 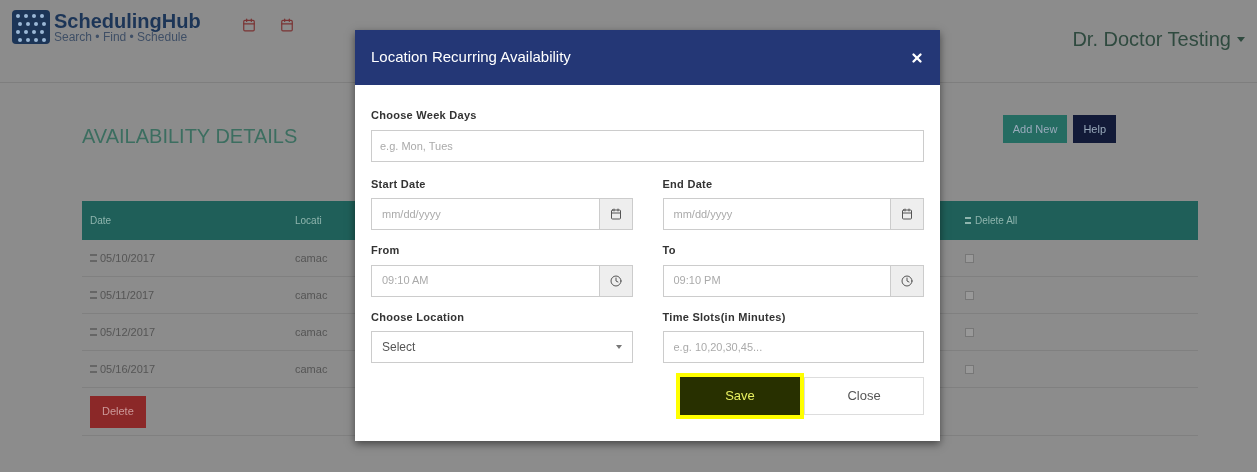 What do you see at coordinates (724, 317) in the screenshot?
I see `field-label: Time Slots(in Minutes)` at bounding box center [724, 317].